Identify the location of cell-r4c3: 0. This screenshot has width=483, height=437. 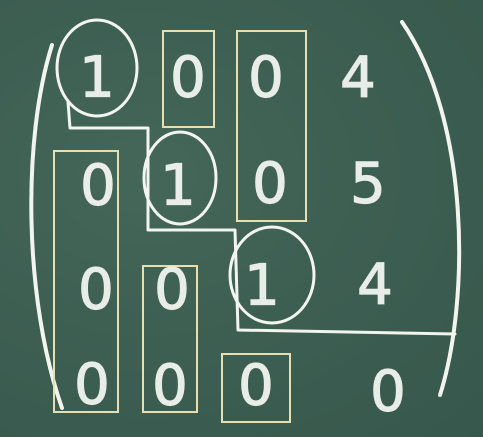
(256, 386).